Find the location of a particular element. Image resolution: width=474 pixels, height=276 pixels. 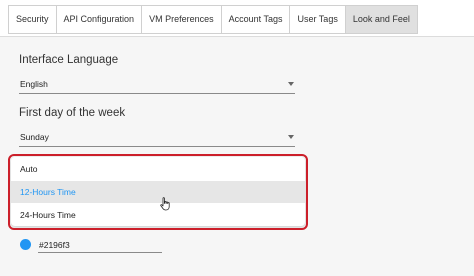

tab-account-tags: Account Tags is located at coordinates (255, 19).